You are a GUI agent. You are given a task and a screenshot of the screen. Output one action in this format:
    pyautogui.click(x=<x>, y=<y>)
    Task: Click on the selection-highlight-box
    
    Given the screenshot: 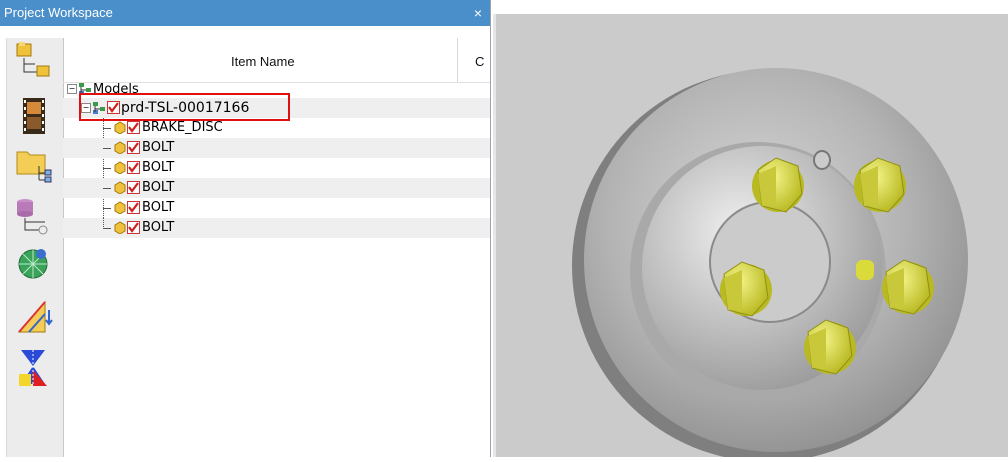 What is the action you would take?
    pyautogui.click(x=184, y=107)
    